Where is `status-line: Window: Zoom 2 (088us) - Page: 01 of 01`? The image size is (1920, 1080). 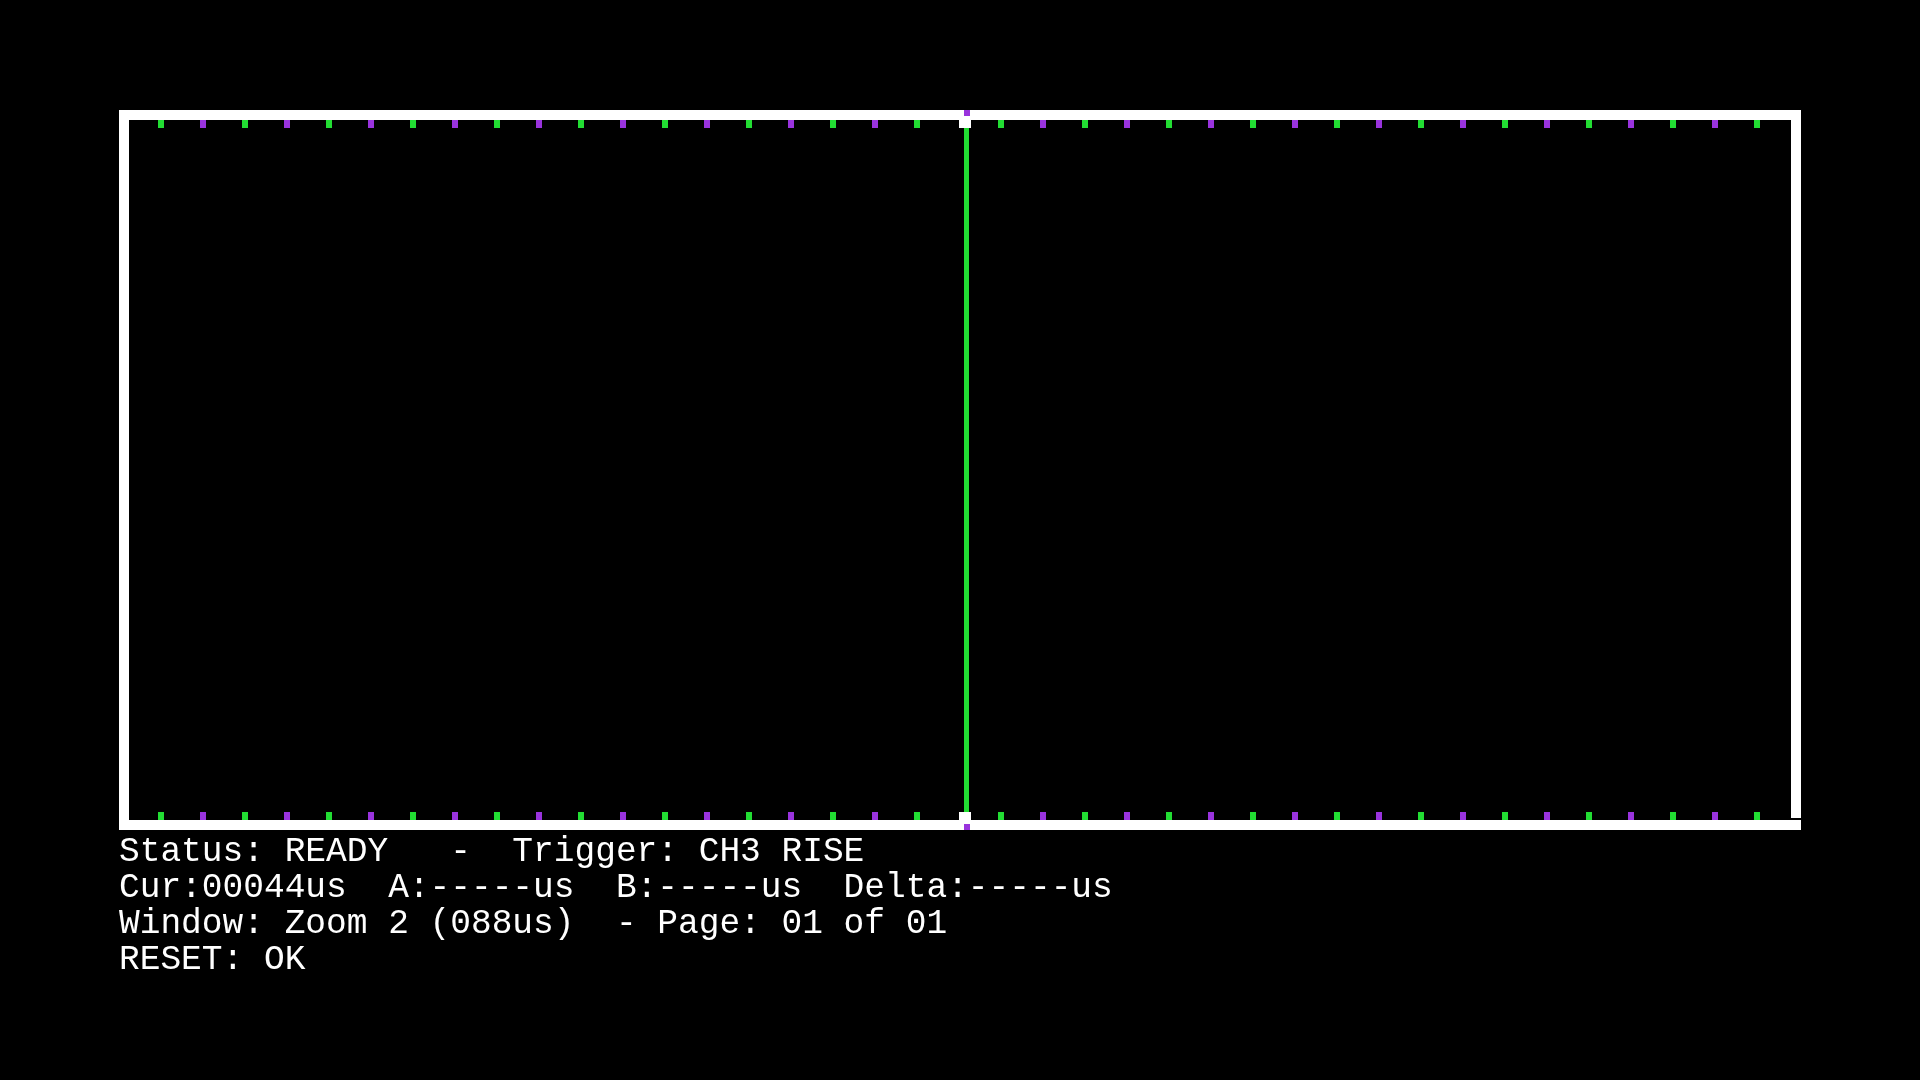 status-line: Window: Zoom 2 (088us) - Page: 01 of 01 is located at coordinates (533, 924).